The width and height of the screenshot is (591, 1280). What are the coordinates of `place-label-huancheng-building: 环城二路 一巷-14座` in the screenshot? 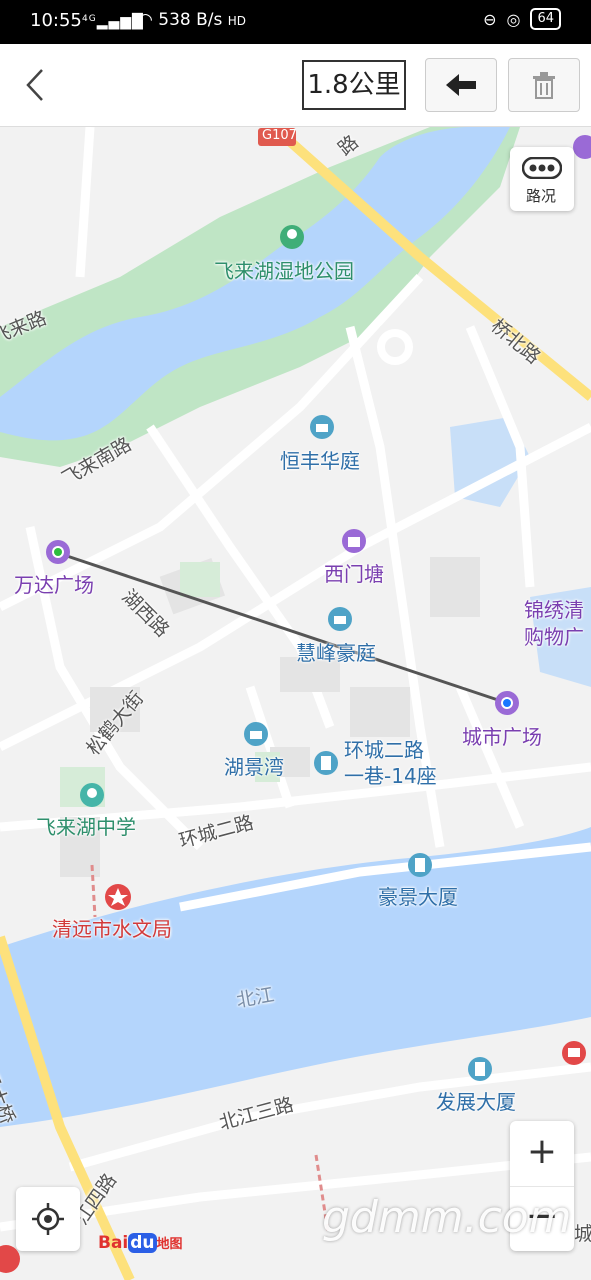 It's located at (390, 763).